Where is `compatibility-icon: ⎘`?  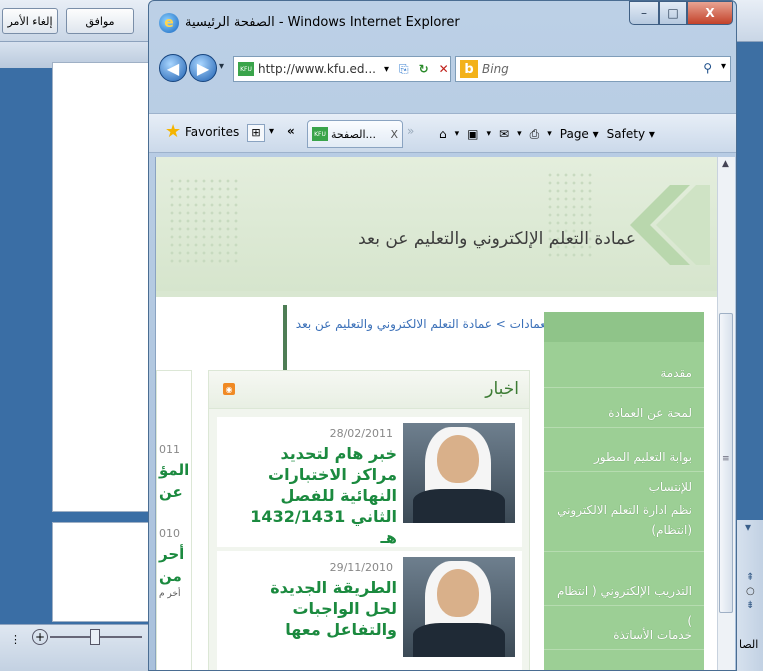 compatibility-icon: ⎘ is located at coordinates (404, 69).